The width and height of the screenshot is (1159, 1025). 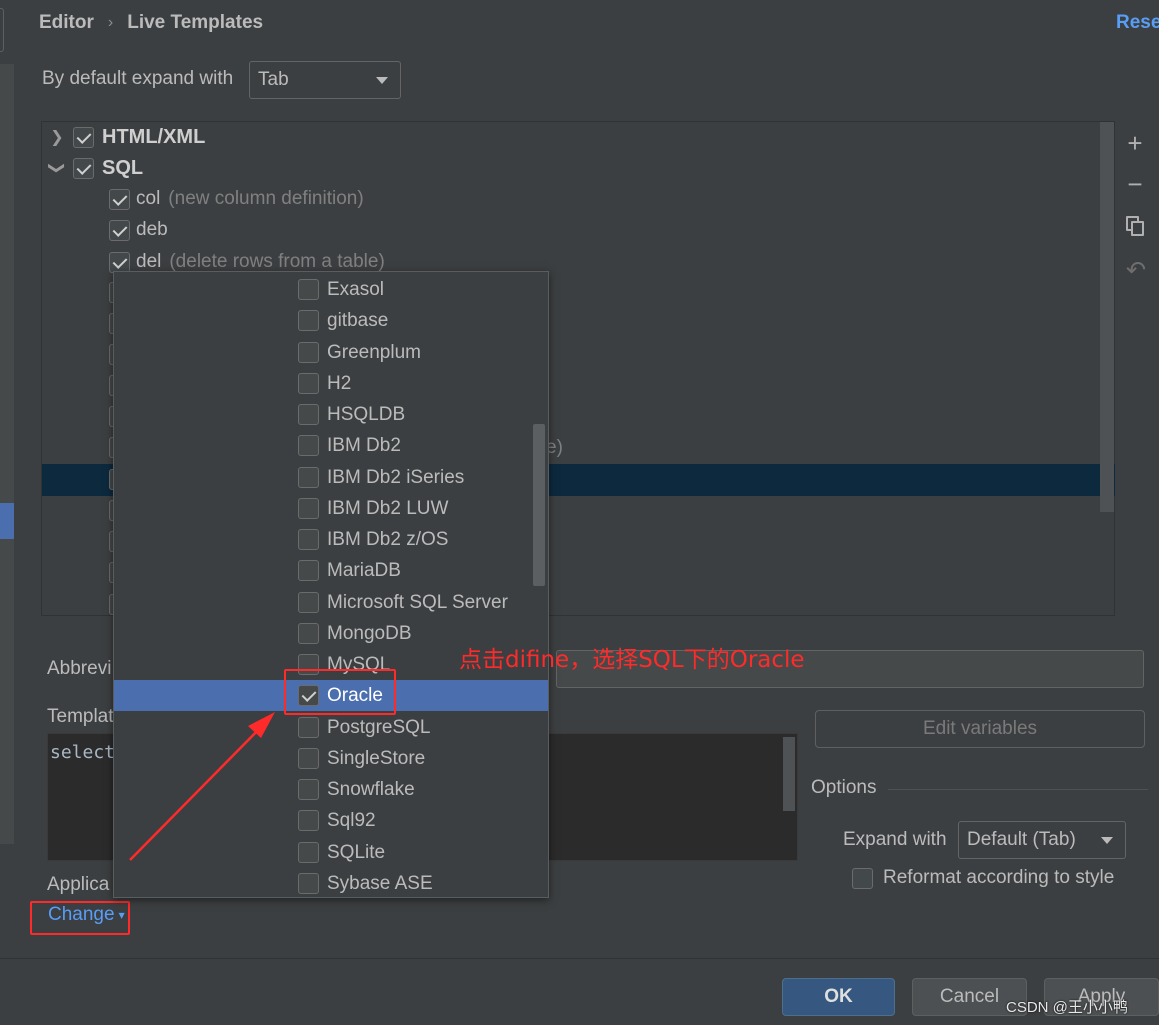 I want to click on watermark: CSDN @王小小鸭, so click(x=1067, y=1007).